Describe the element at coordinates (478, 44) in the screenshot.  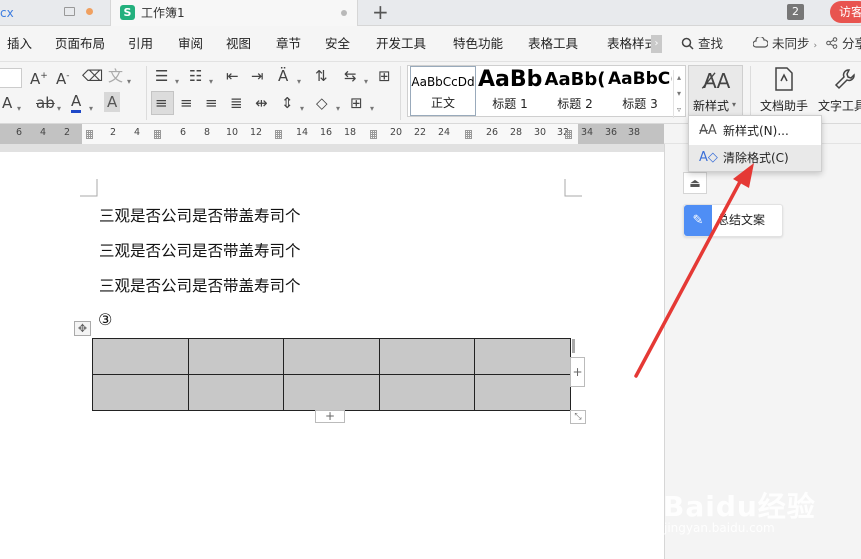
I see `menu-item-features: 特色功能` at that location.